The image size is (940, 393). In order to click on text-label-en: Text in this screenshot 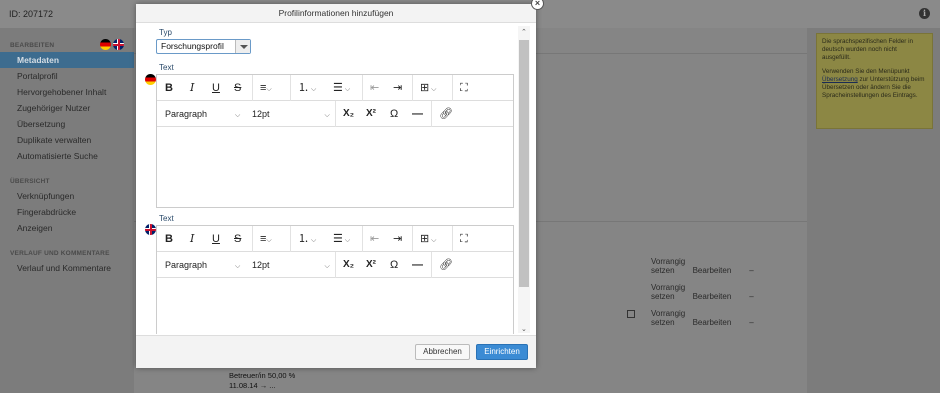, I will do `click(166, 218)`.